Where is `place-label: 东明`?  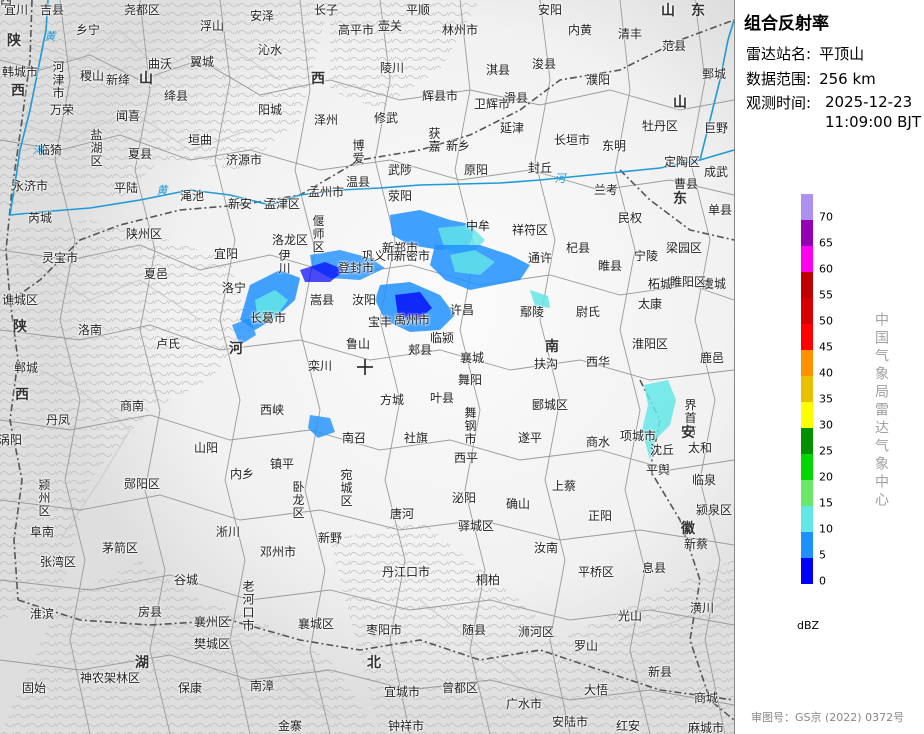
place-label: 东明 is located at coordinates (614, 146).